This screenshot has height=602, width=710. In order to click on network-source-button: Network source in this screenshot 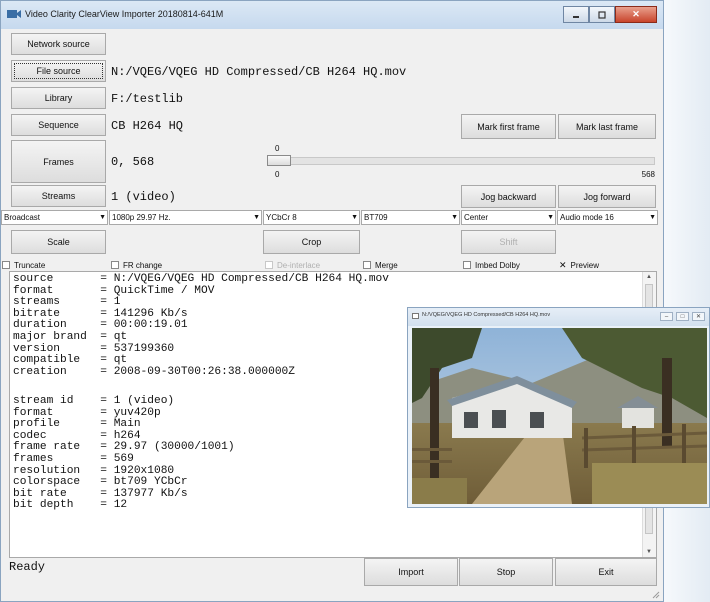, I will do `click(58, 44)`.